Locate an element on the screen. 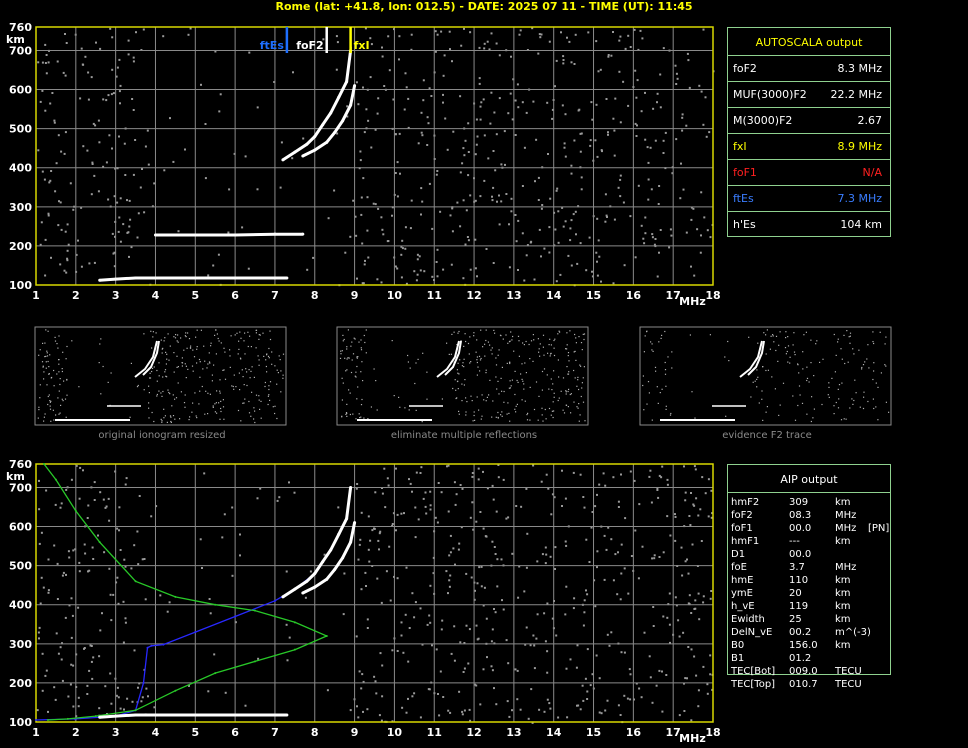  x-tick-label: 7 is located at coordinates (275, 732).